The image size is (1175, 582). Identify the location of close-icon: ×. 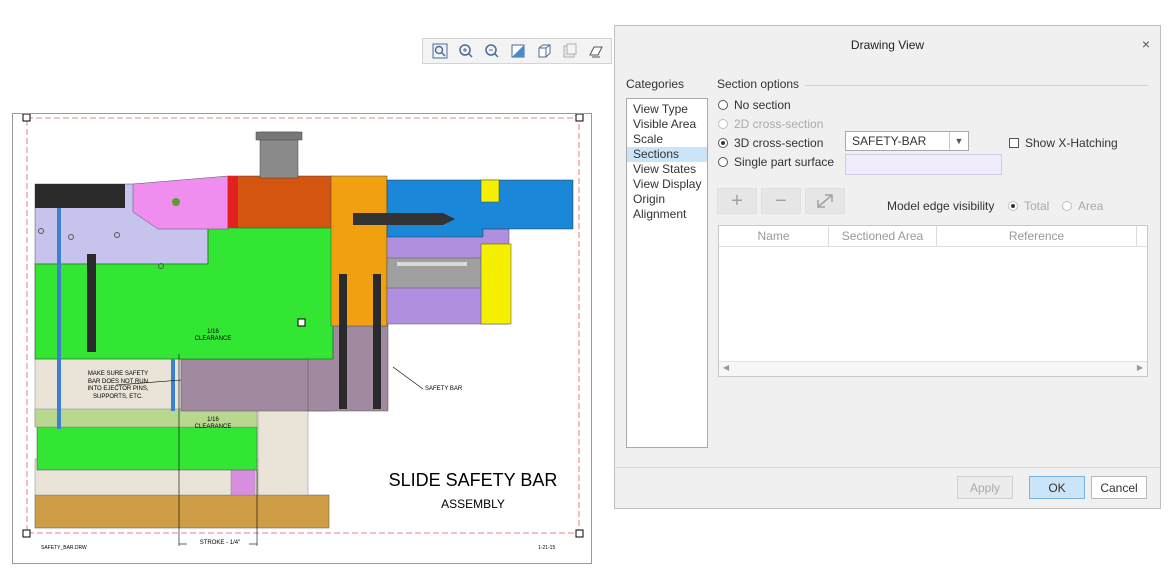
(1146, 44).